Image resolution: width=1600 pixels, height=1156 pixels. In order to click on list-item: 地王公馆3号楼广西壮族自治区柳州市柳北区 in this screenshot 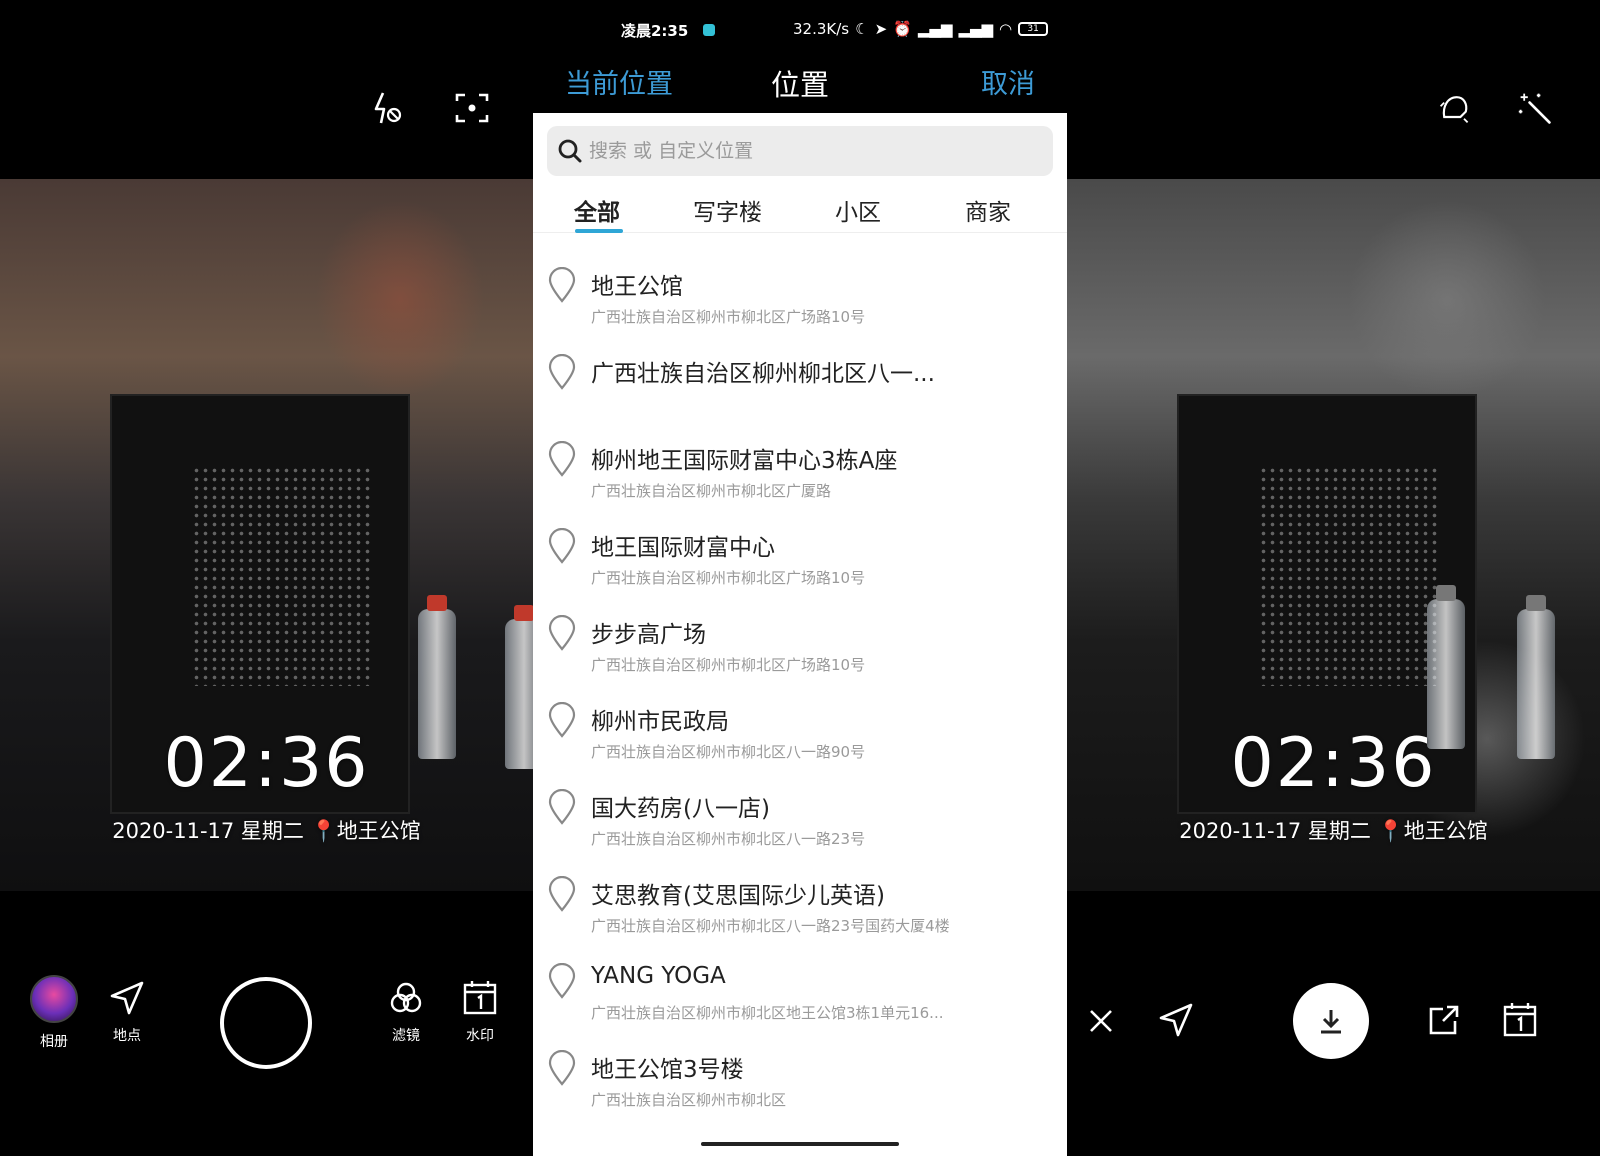, I will do `click(800, 1065)`.